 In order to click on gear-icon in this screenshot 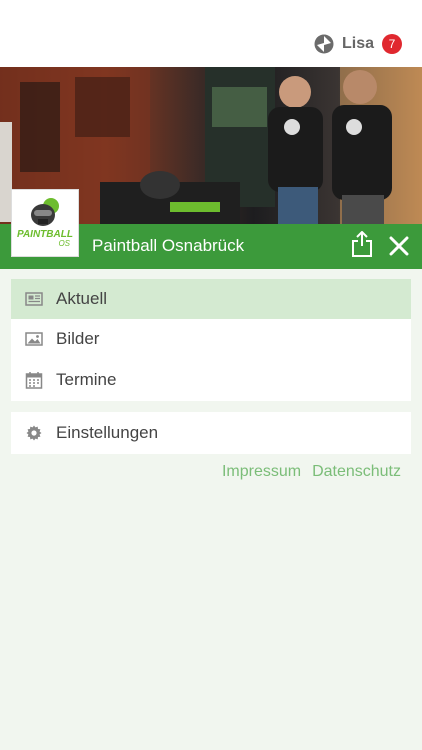, I will do `click(34, 433)`.